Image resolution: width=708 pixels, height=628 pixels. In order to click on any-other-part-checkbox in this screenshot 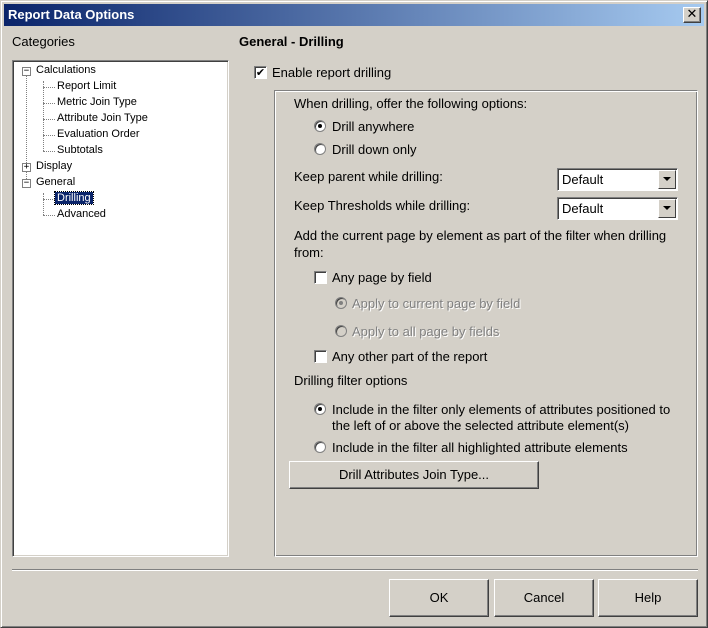, I will do `click(320, 356)`.